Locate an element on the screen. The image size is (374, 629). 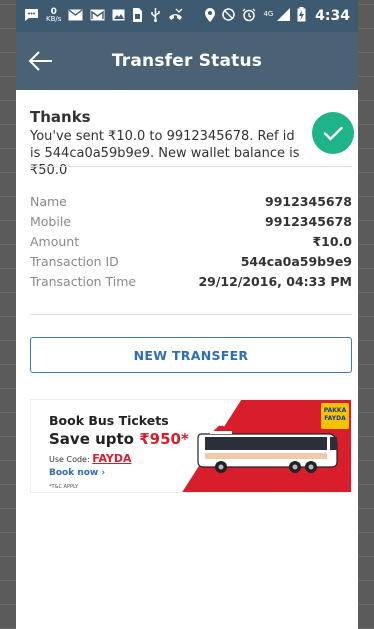
banner-code: Use Code: FAYDA is located at coordinates (90, 458).